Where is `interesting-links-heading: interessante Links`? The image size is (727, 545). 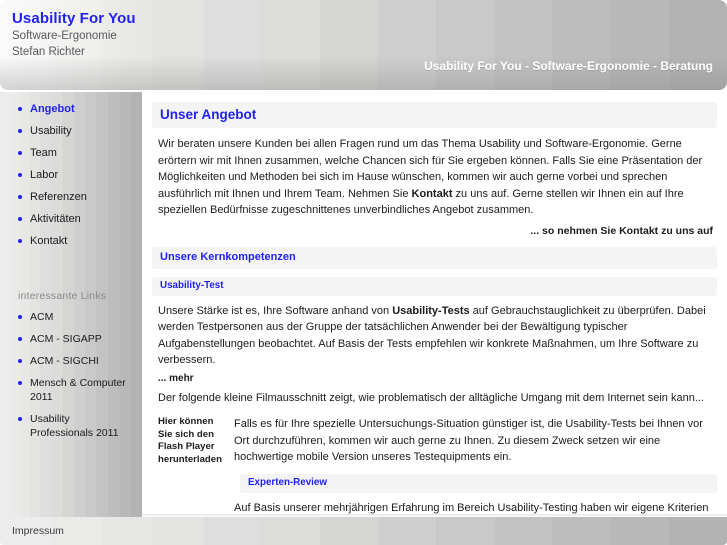 interesting-links-heading: interessante Links is located at coordinates (62, 296).